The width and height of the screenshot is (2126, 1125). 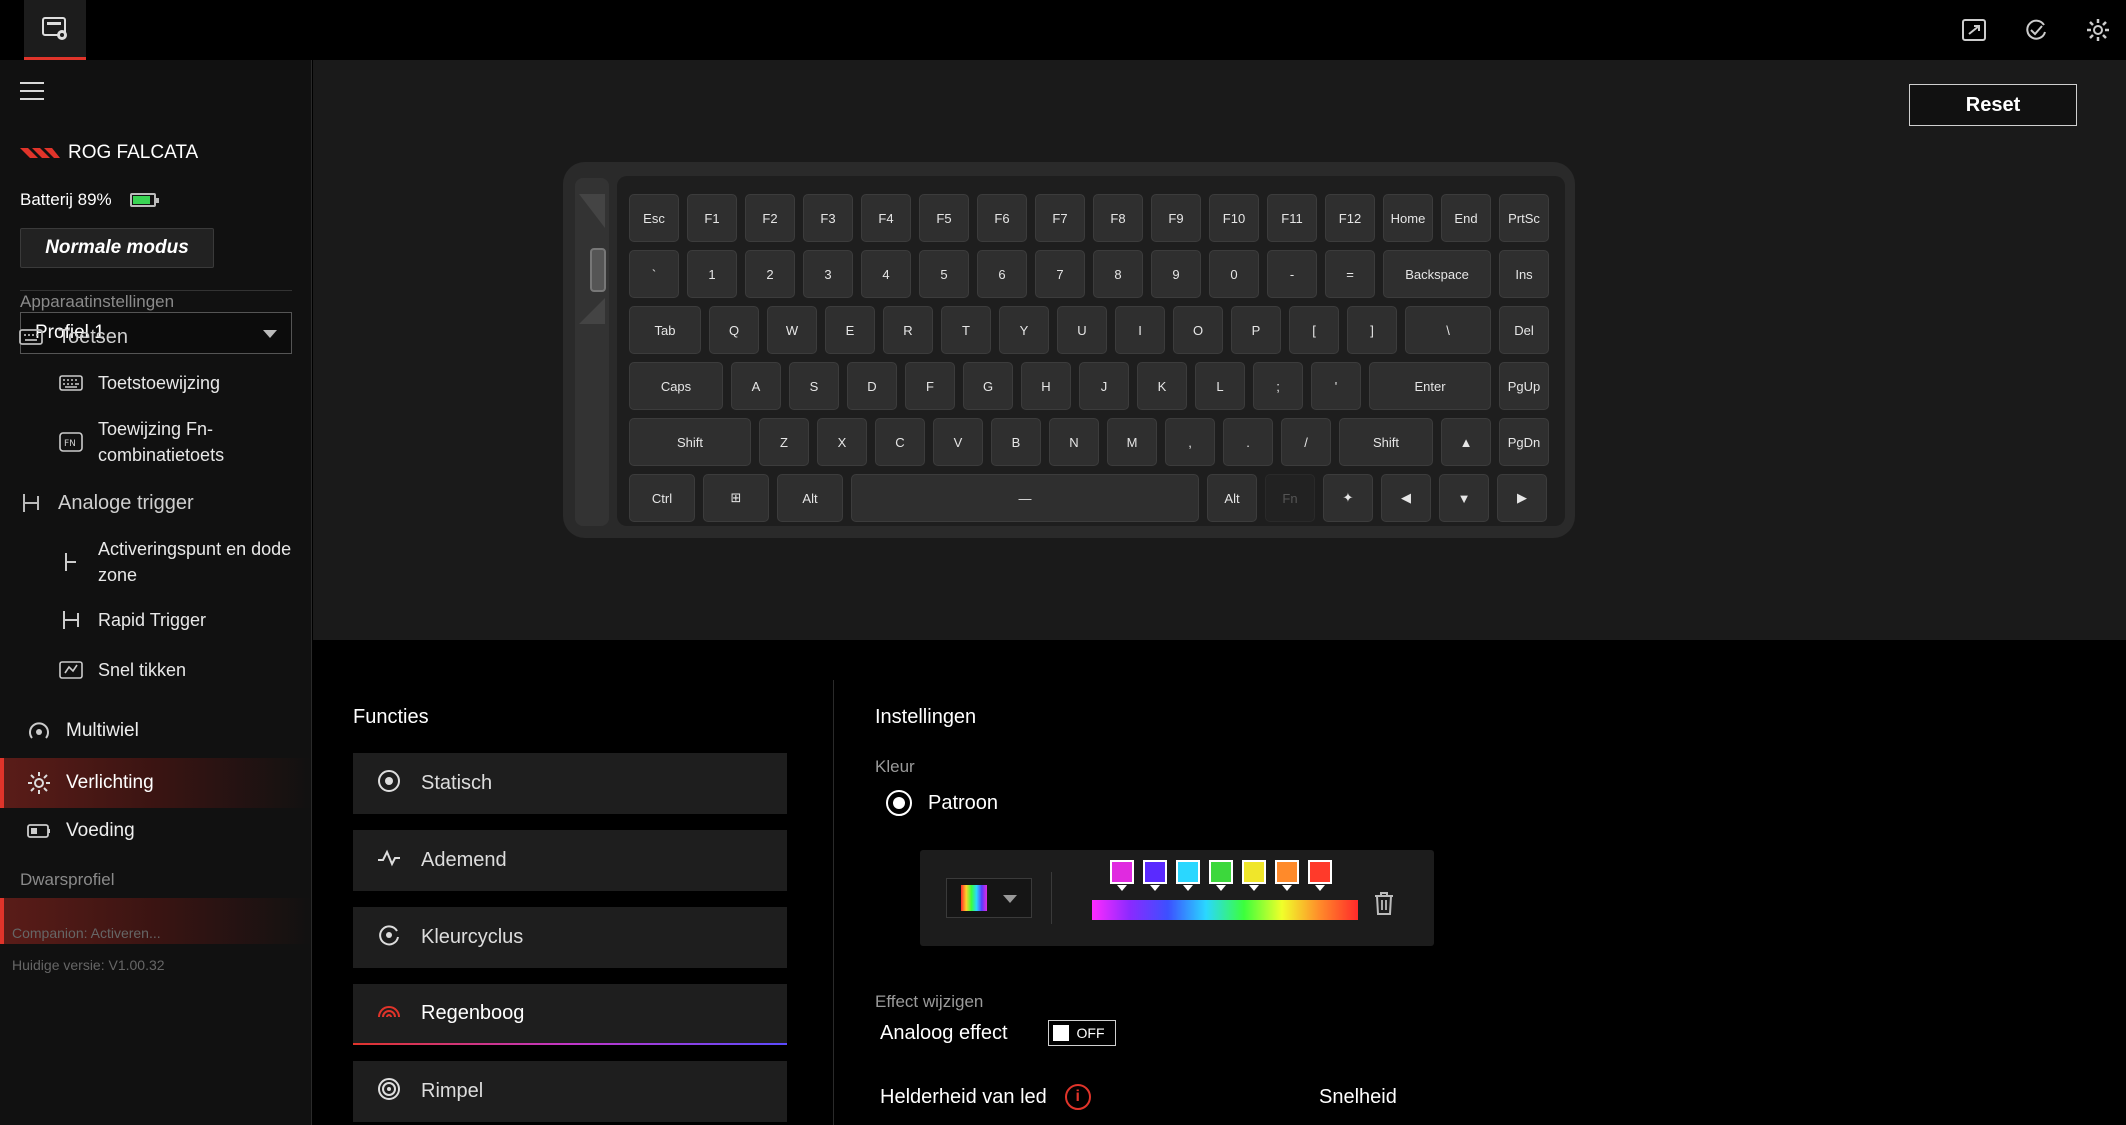 What do you see at coordinates (1437, 274) in the screenshot?
I see `key: Backspace` at bounding box center [1437, 274].